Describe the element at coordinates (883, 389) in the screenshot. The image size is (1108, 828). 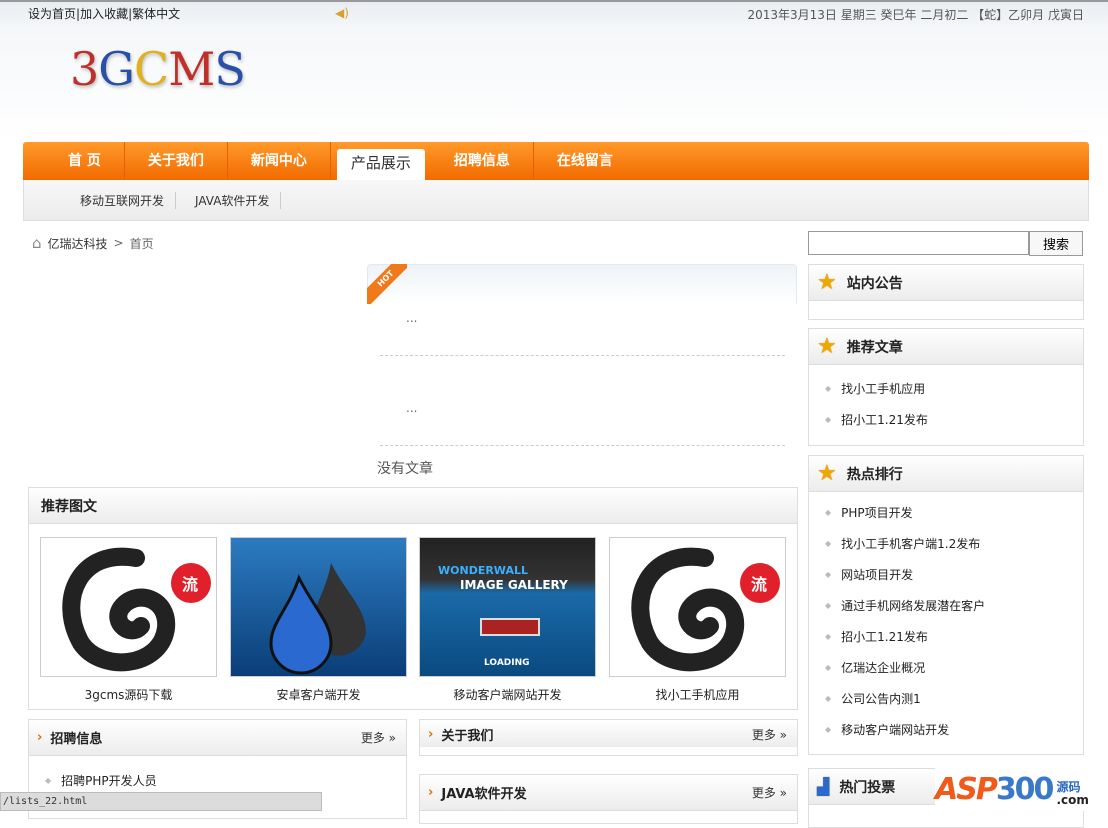
I see `list-item-text: 找小工手机应用` at that location.